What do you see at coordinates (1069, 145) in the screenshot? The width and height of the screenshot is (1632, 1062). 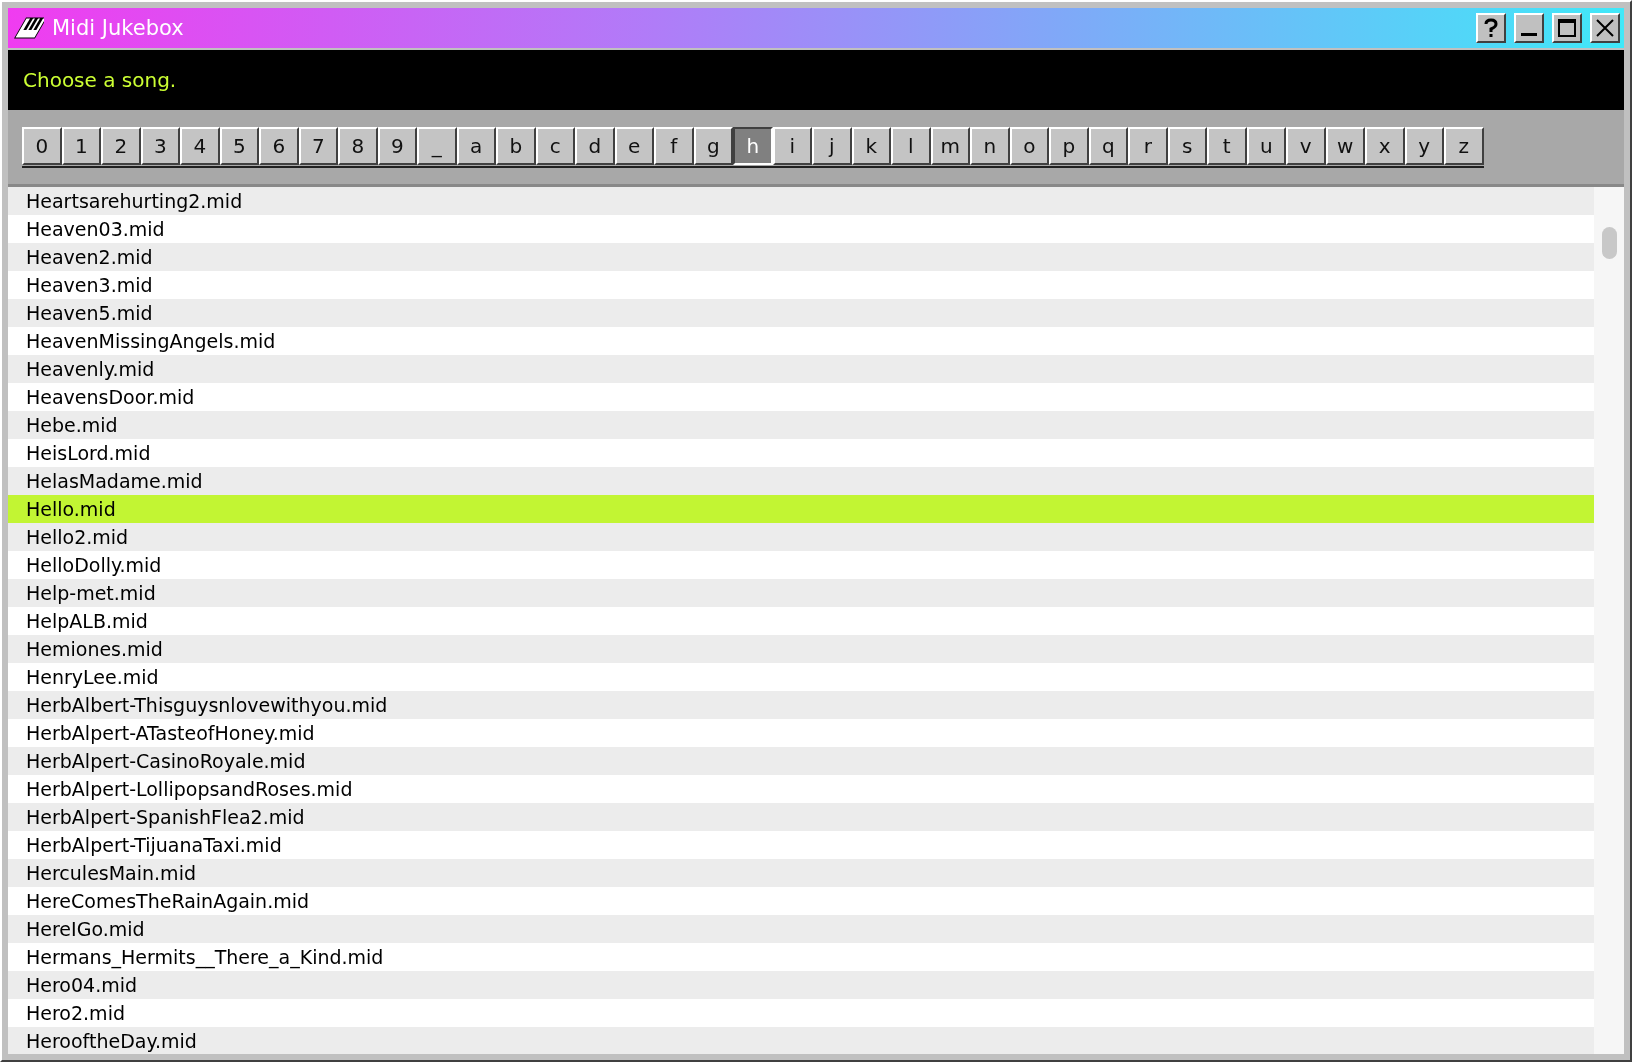 I see `letter-button: p` at bounding box center [1069, 145].